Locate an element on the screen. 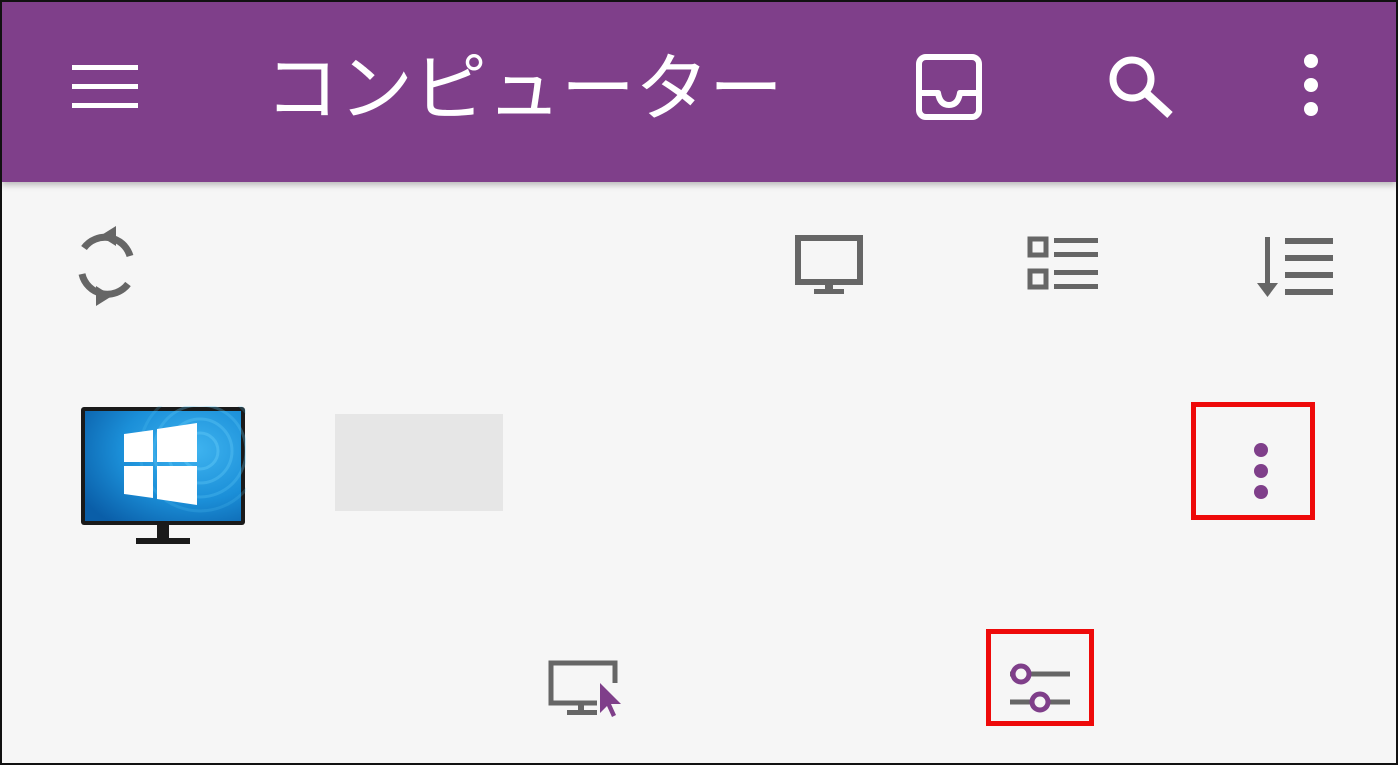  menu-icon is located at coordinates (105, 87).